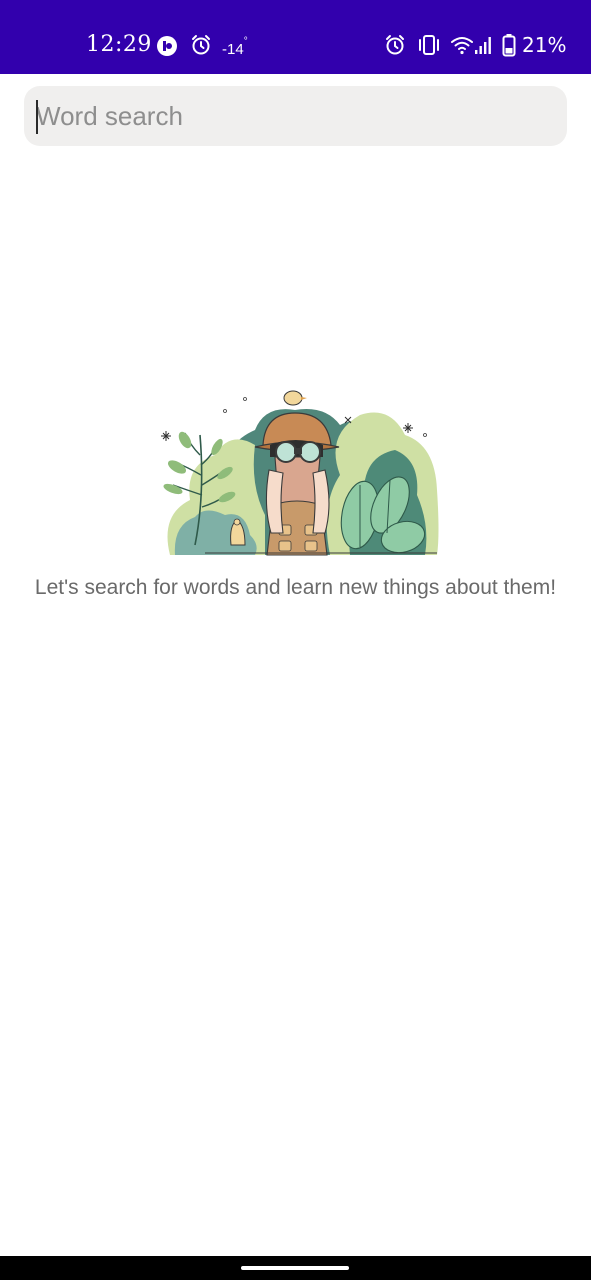  Describe the element at coordinates (37, 117) in the screenshot. I see `text-cursor` at that location.